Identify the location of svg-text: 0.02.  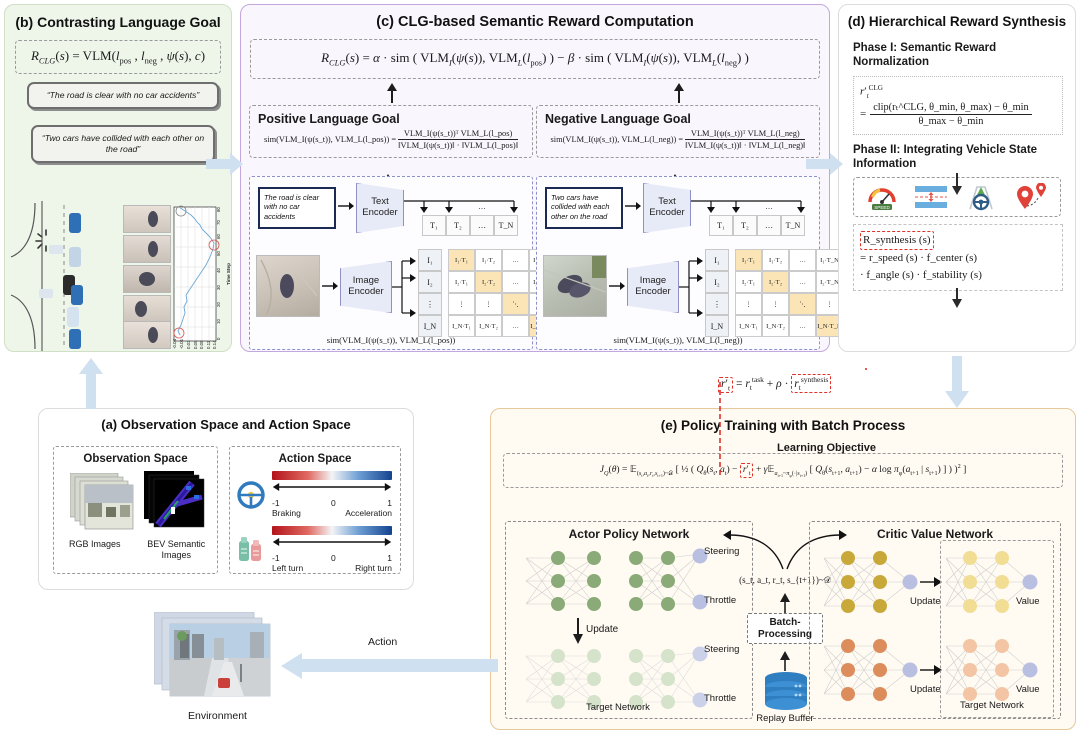
(188, 344).